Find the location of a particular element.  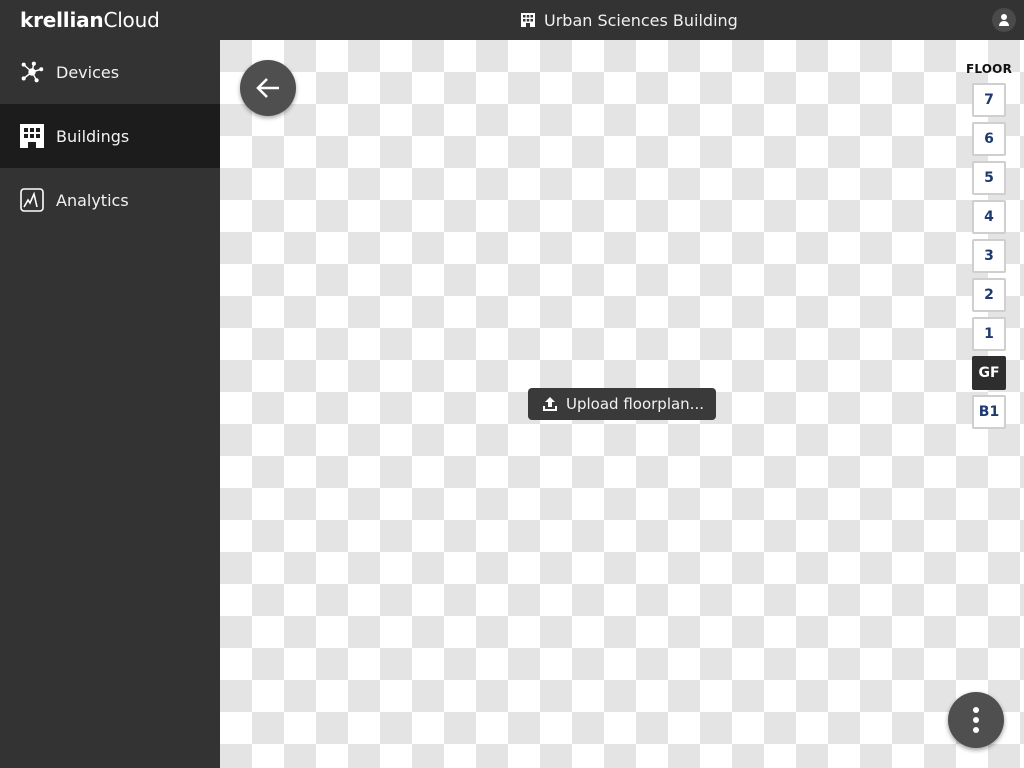

app-logo: krellianCloud is located at coordinates (90, 20).